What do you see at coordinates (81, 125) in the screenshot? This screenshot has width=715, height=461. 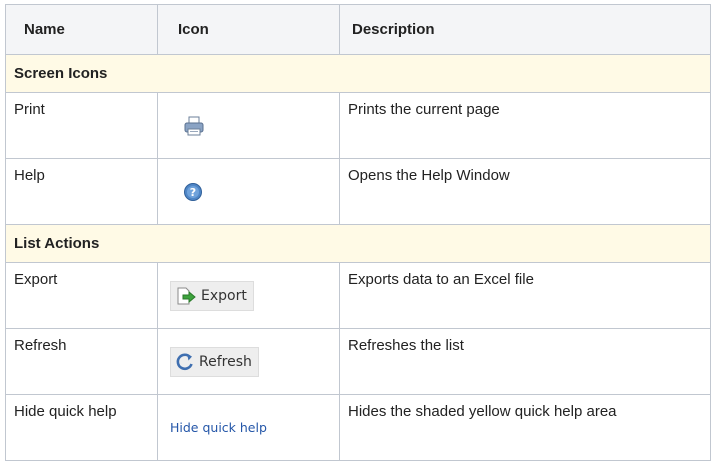 I see `row-name: Print` at bounding box center [81, 125].